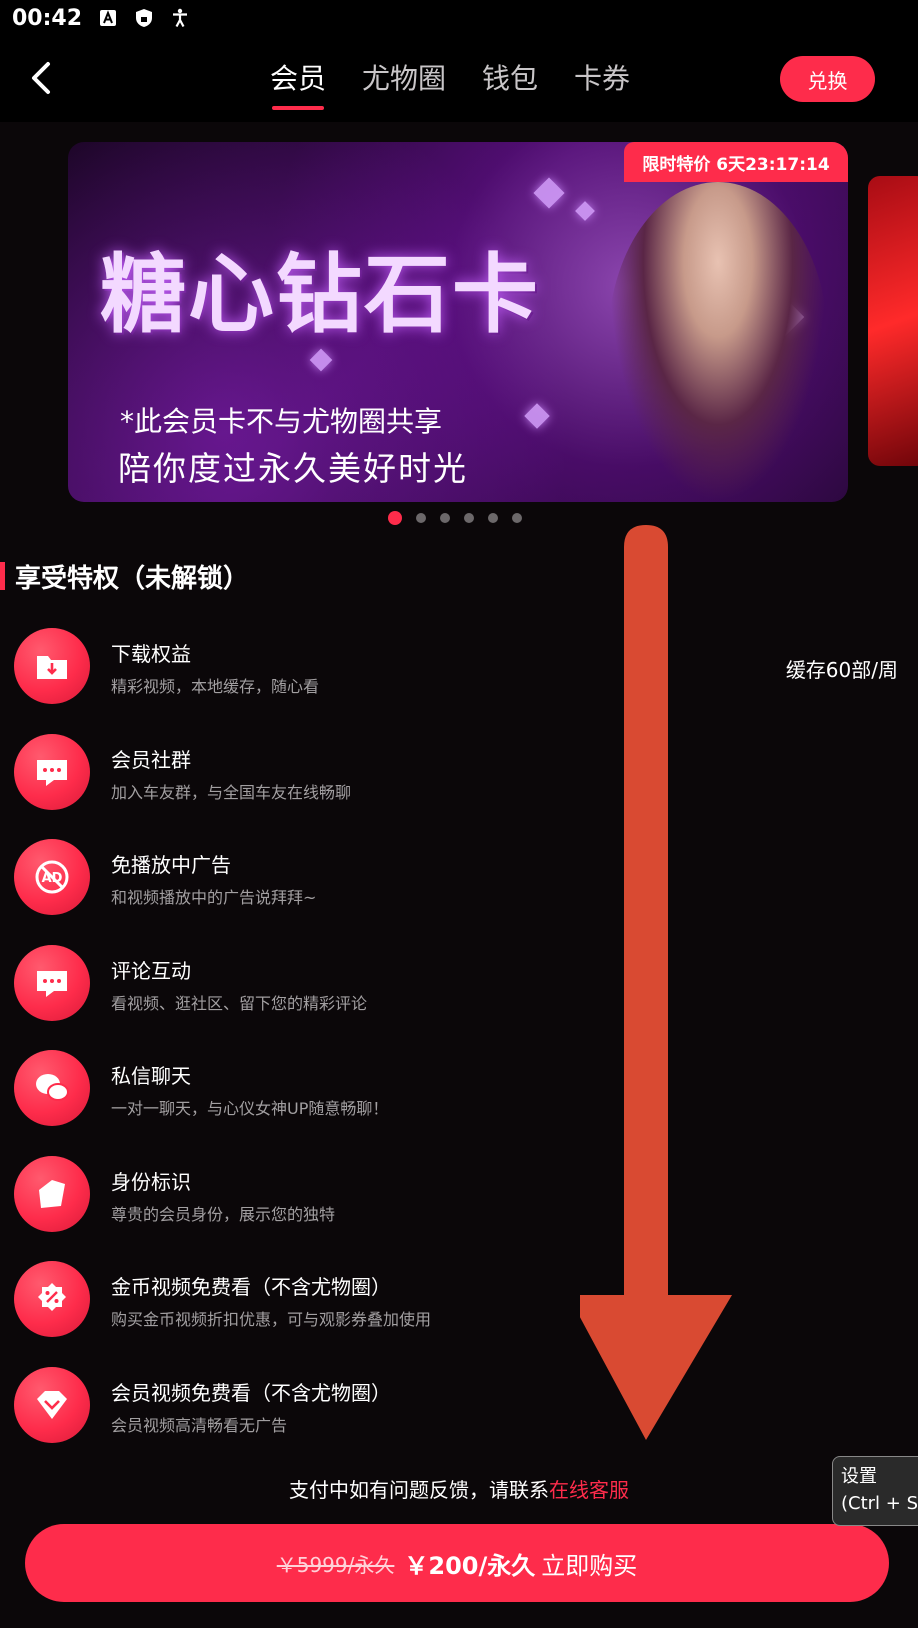  What do you see at coordinates (470, 1565) in the screenshot?
I see `sale-price: ￥200/永久` at bounding box center [470, 1565].